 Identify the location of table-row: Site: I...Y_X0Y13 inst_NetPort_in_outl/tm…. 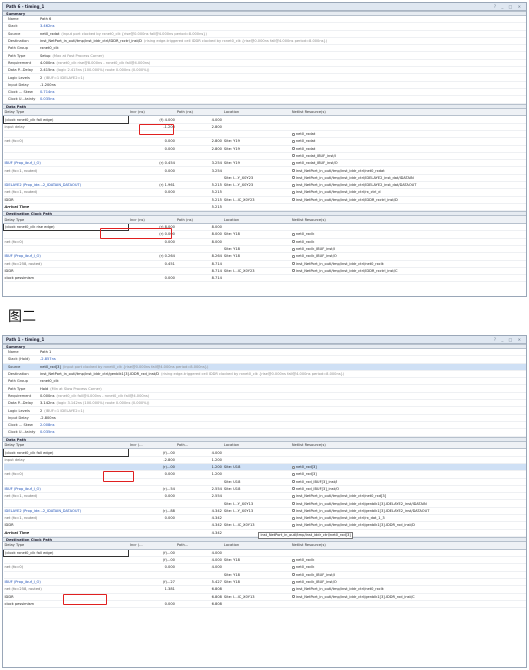
(264, 503).